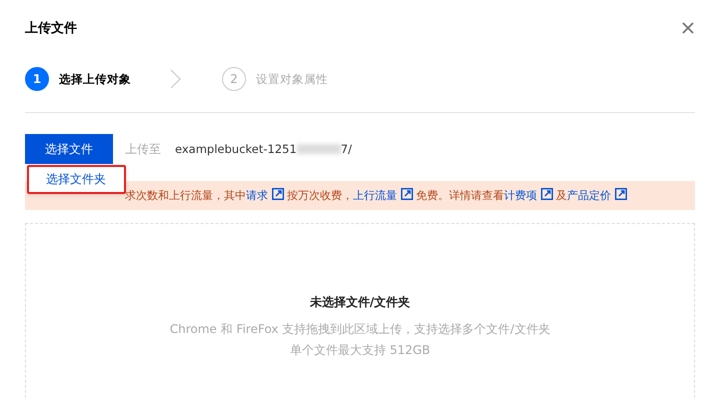 The width and height of the screenshot is (718, 401). Describe the element at coordinates (76, 179) in the screenshot. I see `select-folder-item: 选择文件夹` at that location.